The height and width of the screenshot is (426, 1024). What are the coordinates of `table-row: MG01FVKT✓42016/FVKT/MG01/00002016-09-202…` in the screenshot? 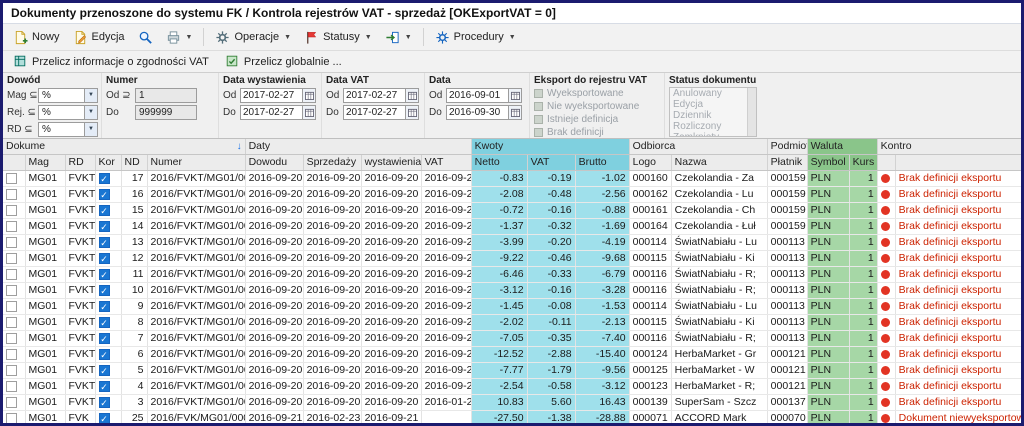 It's located at (512, 386).